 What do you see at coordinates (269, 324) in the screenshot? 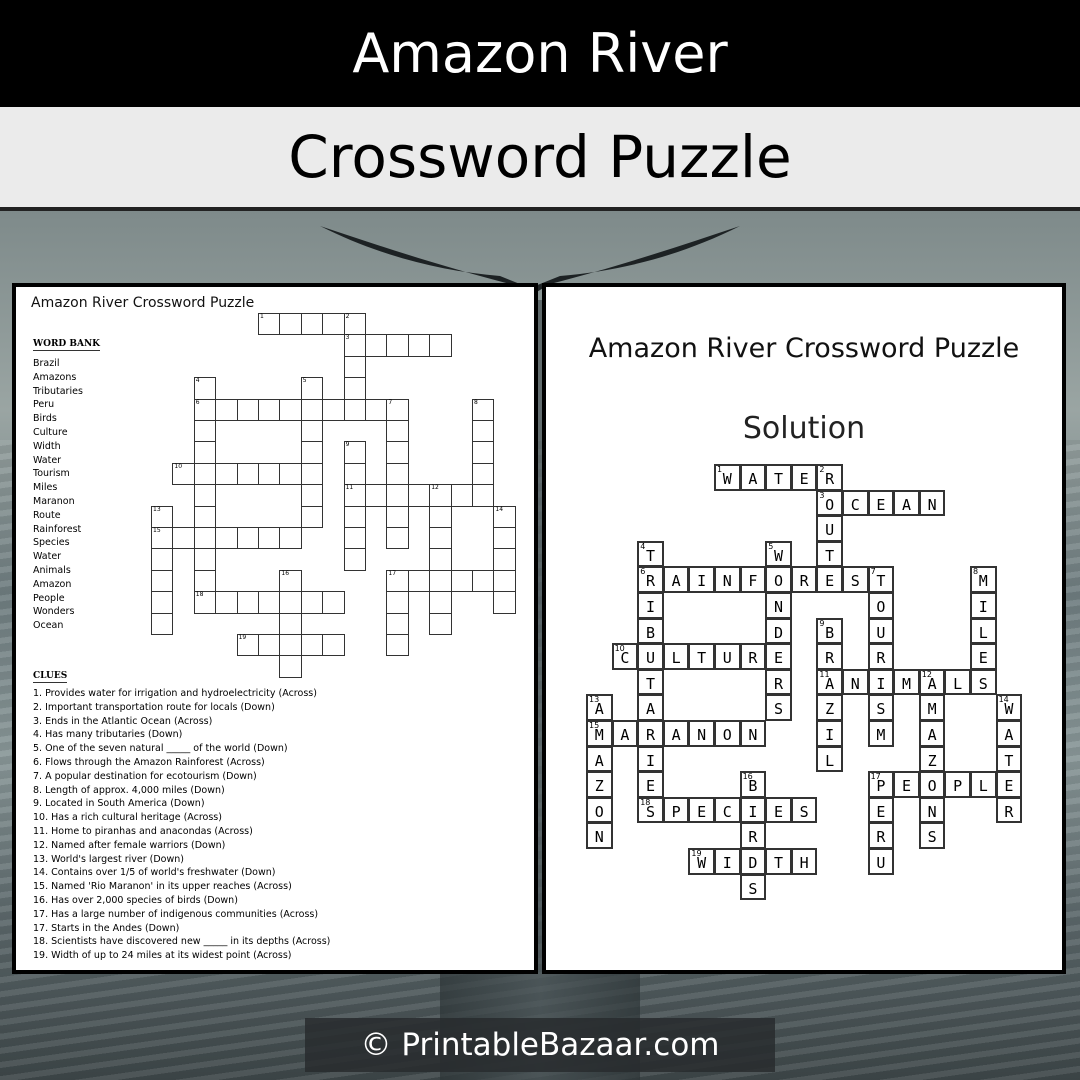
I see `crossword-cell: 1` at bounding box center [269, 324].